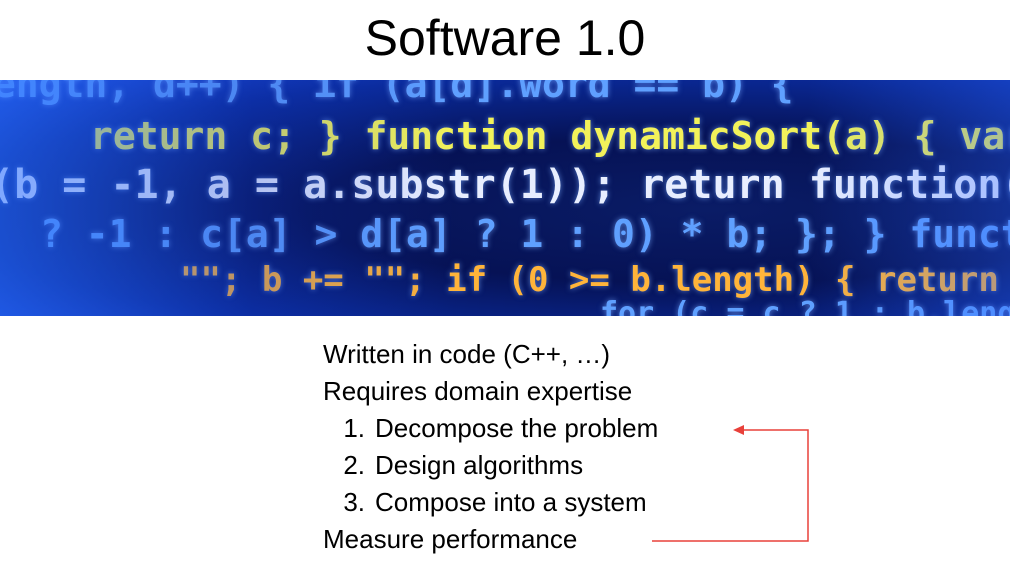 This screenshot has width=1010, height=563. I want to click on step-item: 2. Design algorithms, so click(563, 465).